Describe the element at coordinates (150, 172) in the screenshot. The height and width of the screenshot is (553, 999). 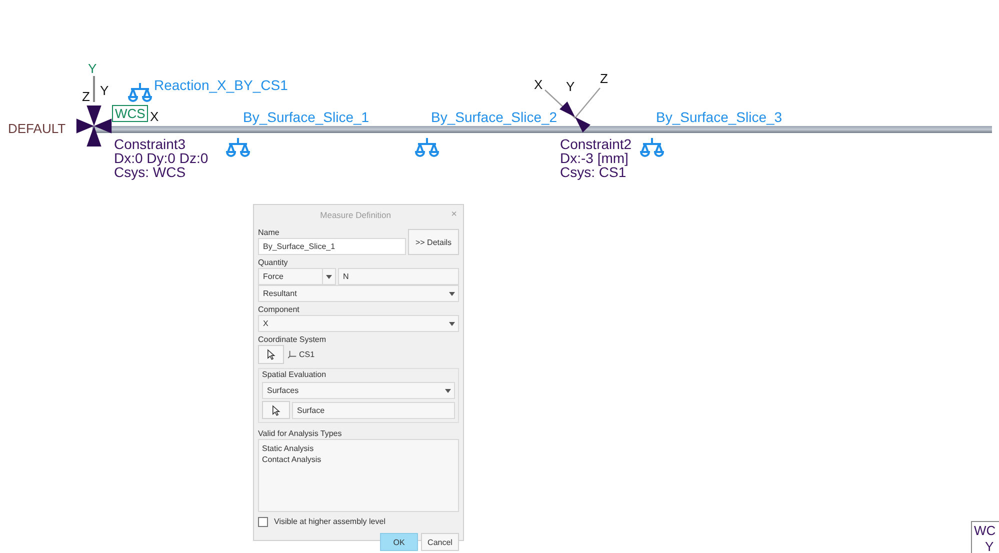
I see `constraint-csys: Csys: WCS` at that location.